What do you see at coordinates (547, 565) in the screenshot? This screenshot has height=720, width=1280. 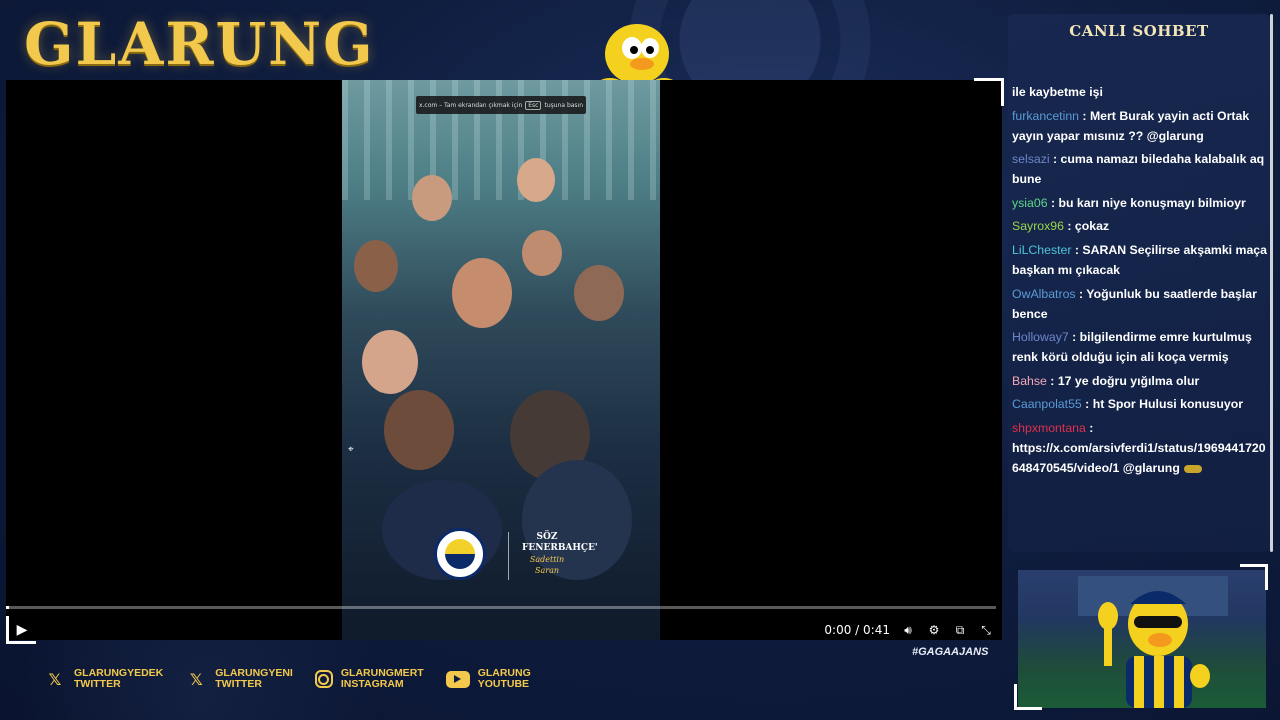 I see `signature: Sadettin Saran` at bounding box center [547, 565].